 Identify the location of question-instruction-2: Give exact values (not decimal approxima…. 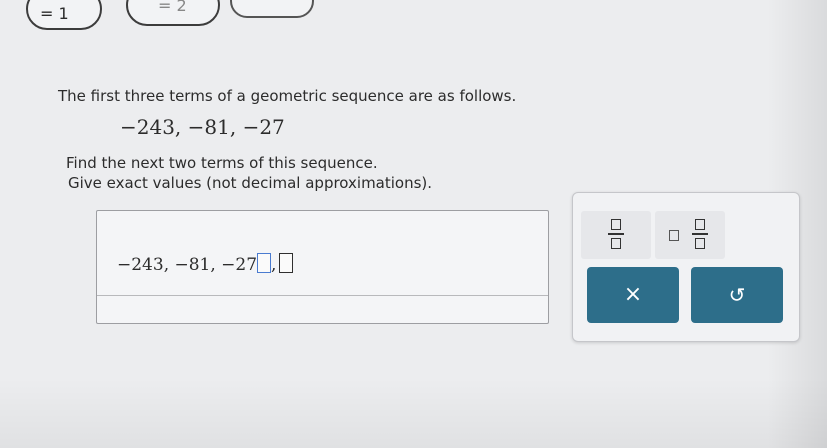
(250, 183).